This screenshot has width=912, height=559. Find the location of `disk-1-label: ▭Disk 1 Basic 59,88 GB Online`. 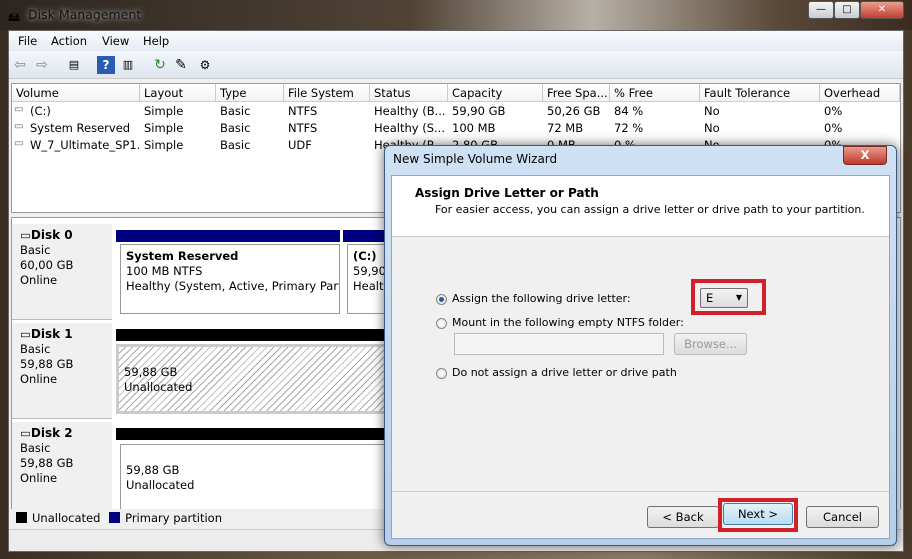

disk-1-label: ▭Disk 1 Basic 59,88 GB Online is located at coordinates (62, 371).